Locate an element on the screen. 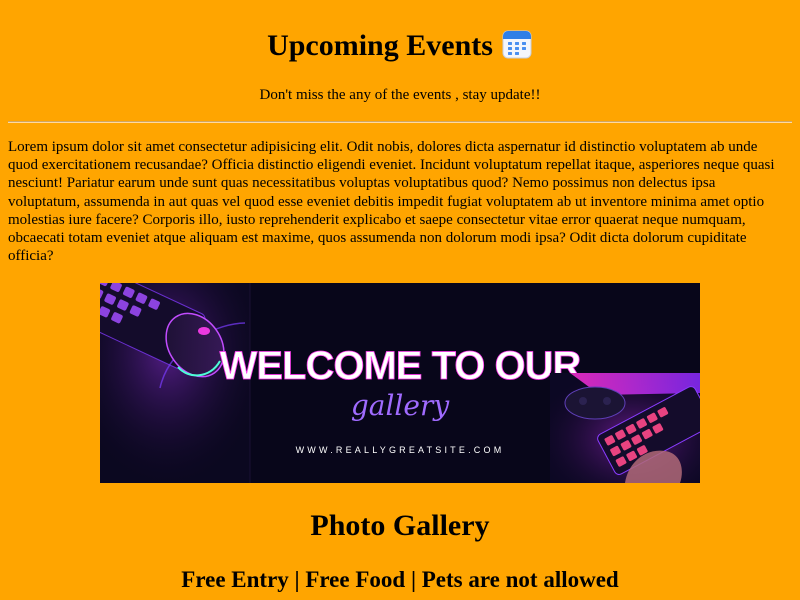  banner-script-text: gallery is located at coordinates (400, 405).